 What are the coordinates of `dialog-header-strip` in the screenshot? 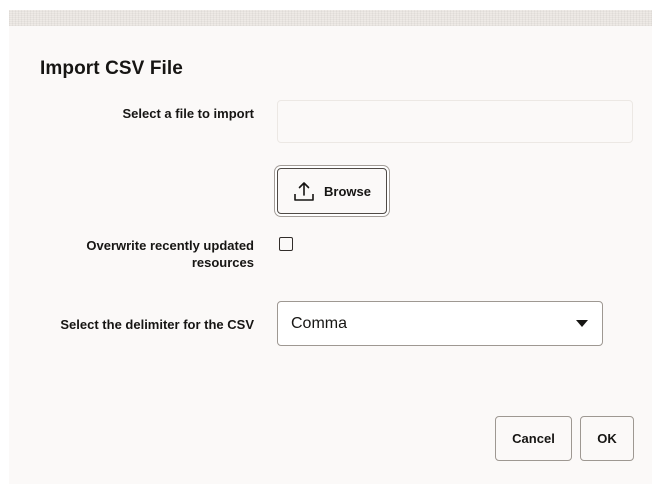 It's located at (330, 18).